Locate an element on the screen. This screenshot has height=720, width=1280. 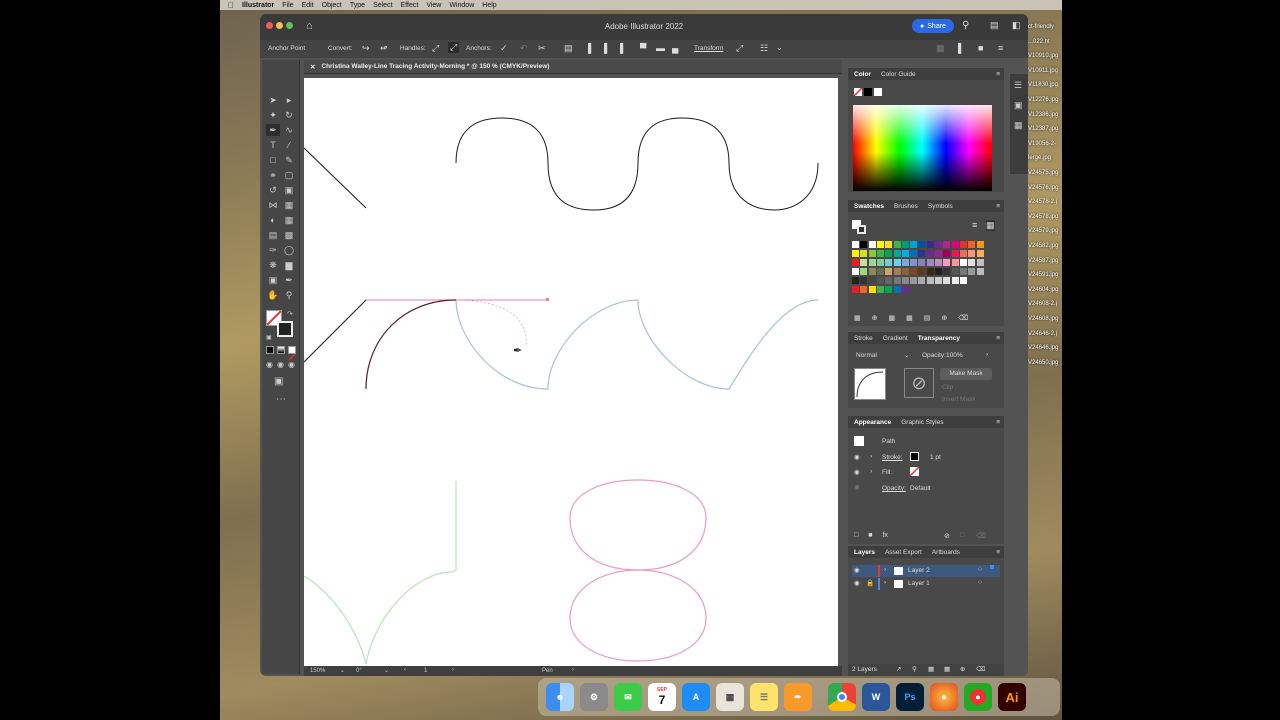
shaper-tool-icon: ⚭ is located at coordinates (273, 175).